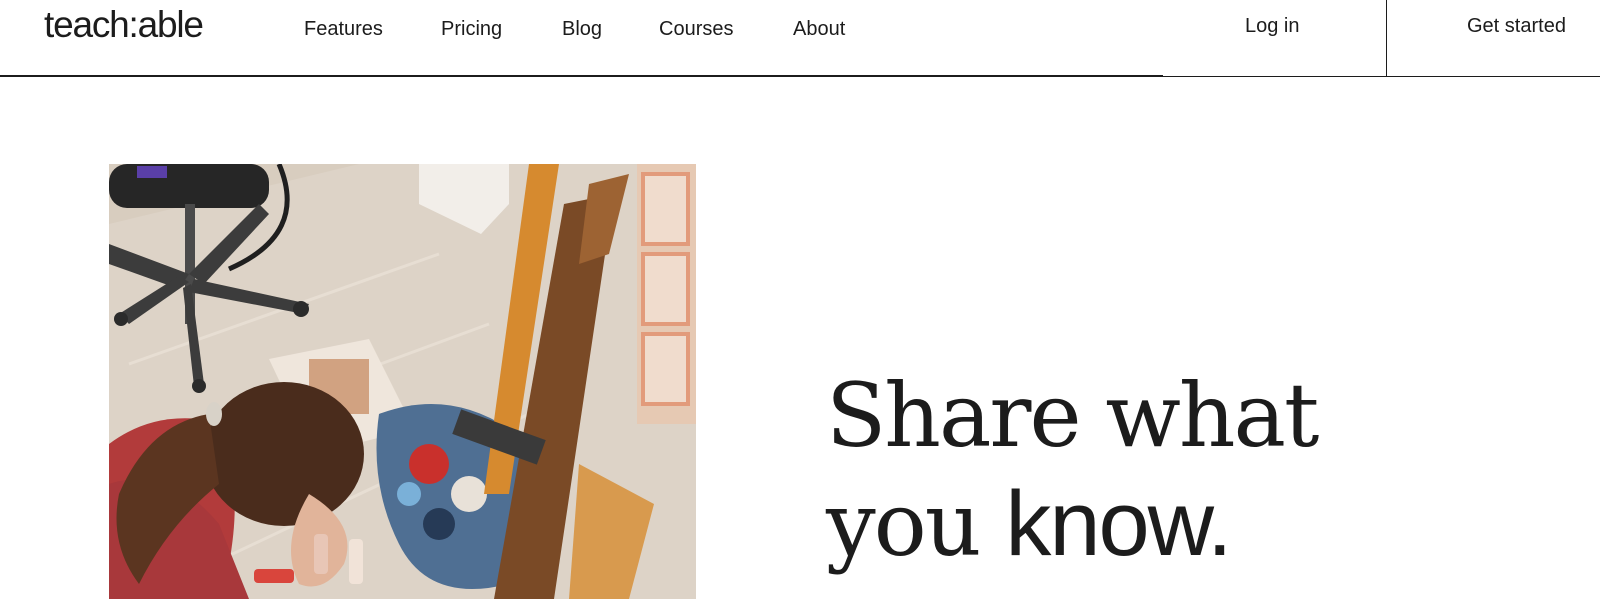 The width and height of the screenshot is (1600, 599). Describe the element at coordinates (343, 29) in the screenshot. I see `nav-link-features: Features` at that location.